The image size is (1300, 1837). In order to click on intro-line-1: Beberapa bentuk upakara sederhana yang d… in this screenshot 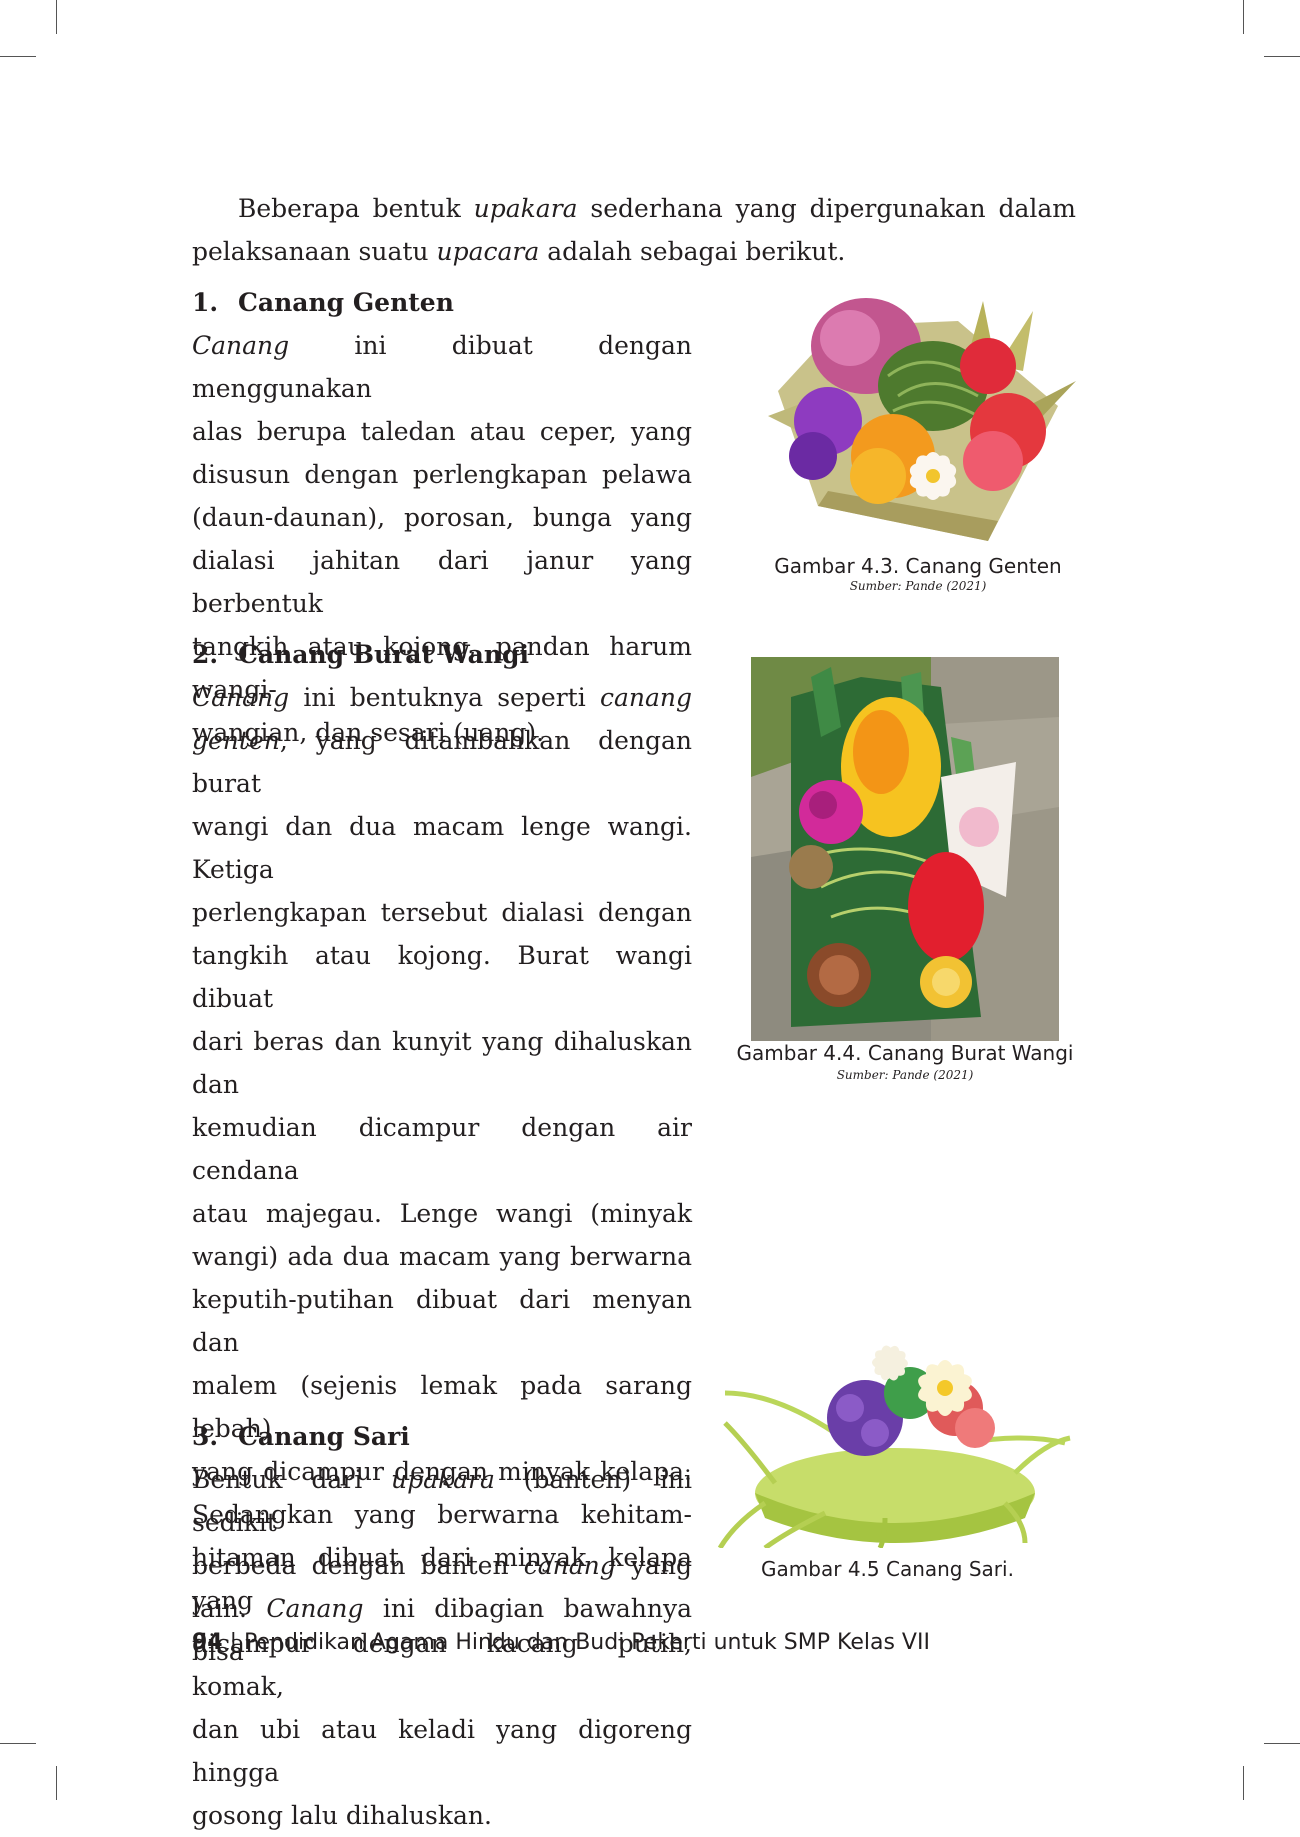, I will do `click(657, 208)`.